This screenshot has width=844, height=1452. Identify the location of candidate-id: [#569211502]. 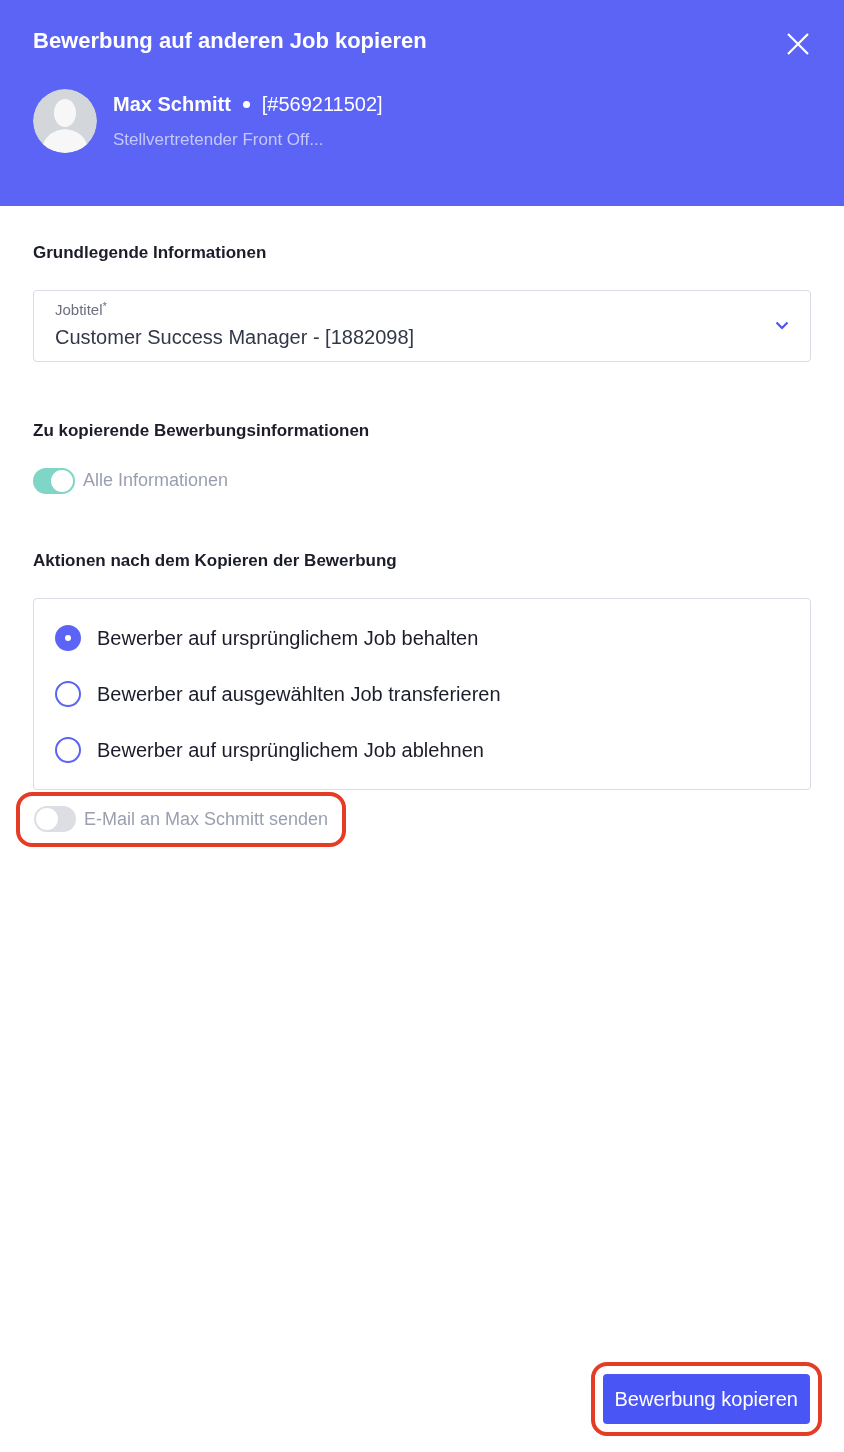
(322, 105).